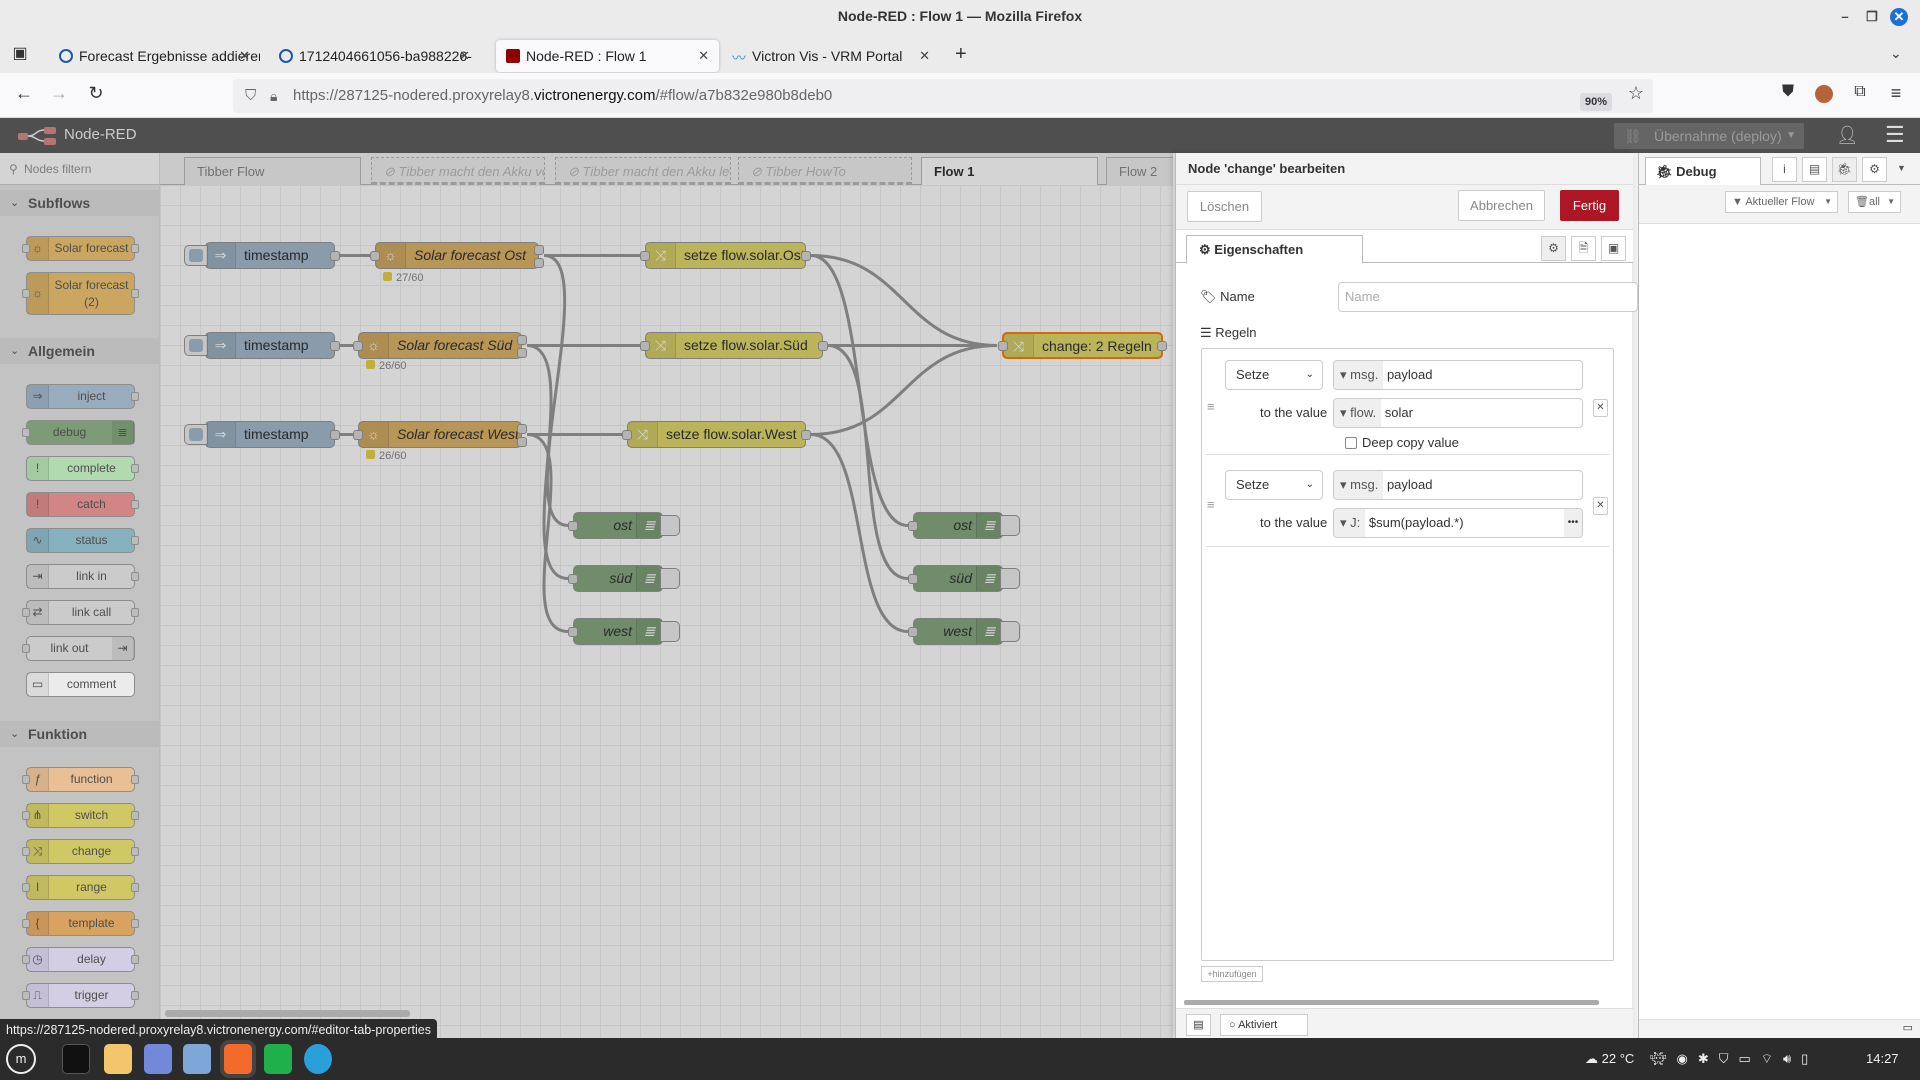  What do you see at coordinates (607, 56) in the screenshot?
I see `browser-tab-active: Node-RED : Flow 1 ✕` at bounding box center [607, 56].